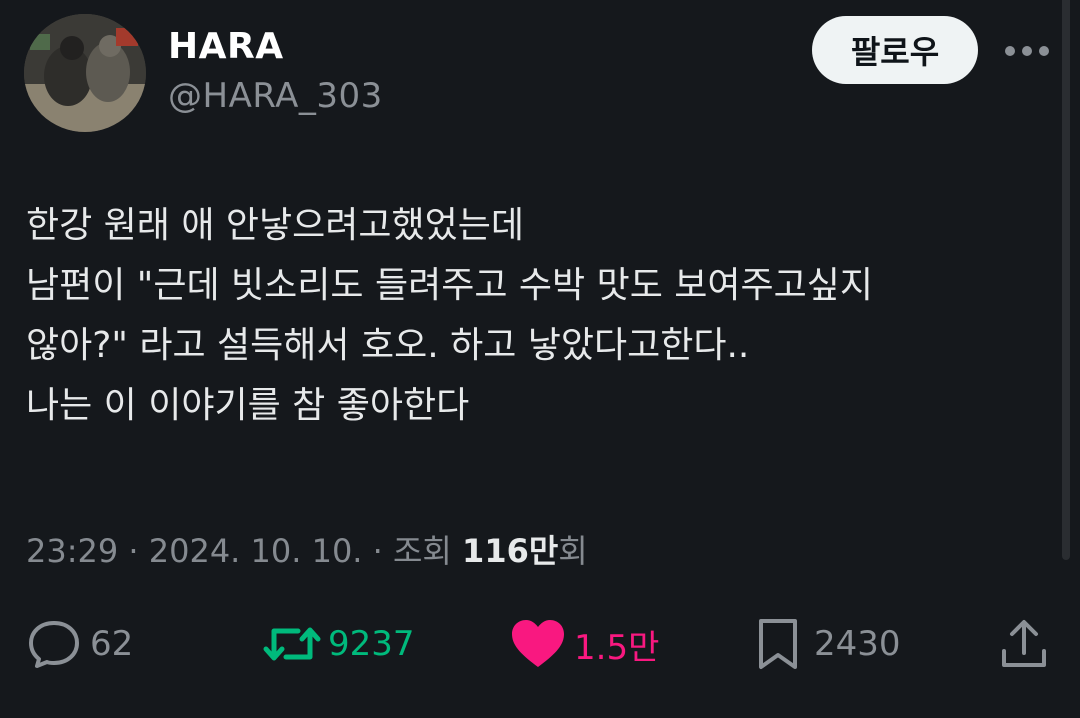 The height and width of the screenshot is (718, 1080). I want to click on like-count: 1.5만, so click(617, 647).